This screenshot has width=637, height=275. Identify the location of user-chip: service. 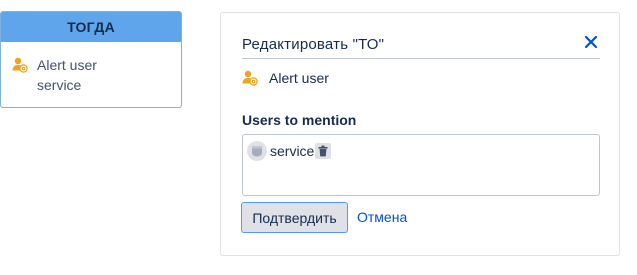
(289, 151).